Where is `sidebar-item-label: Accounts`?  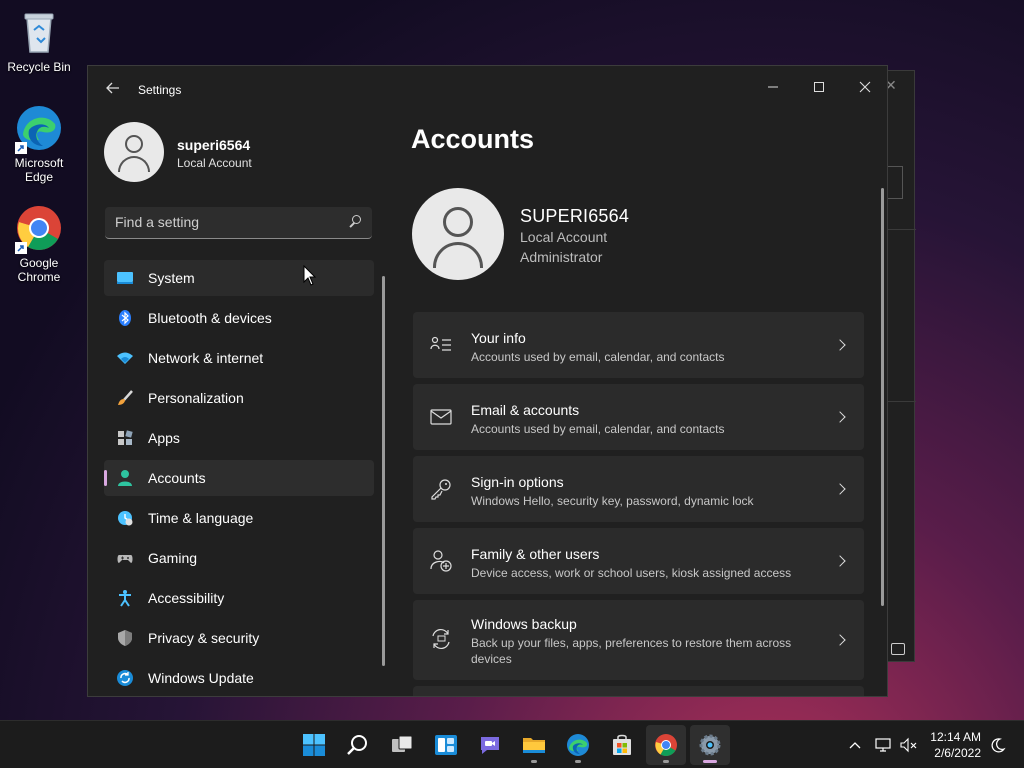 sidebar-item-label: Accounts is located at coordinates (177, 478).